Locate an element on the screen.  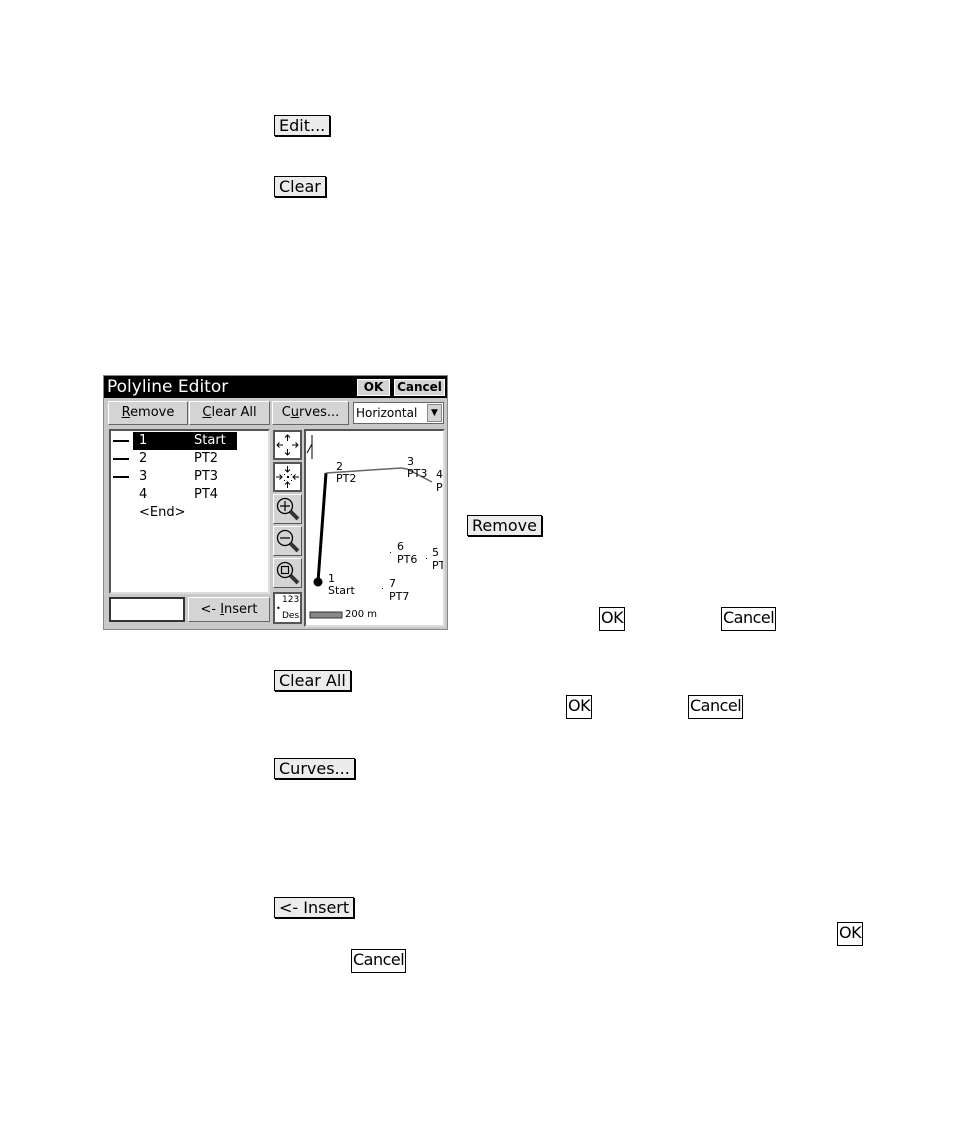
dialog-title: Polyline Editor is located at coordinates (168, 387).